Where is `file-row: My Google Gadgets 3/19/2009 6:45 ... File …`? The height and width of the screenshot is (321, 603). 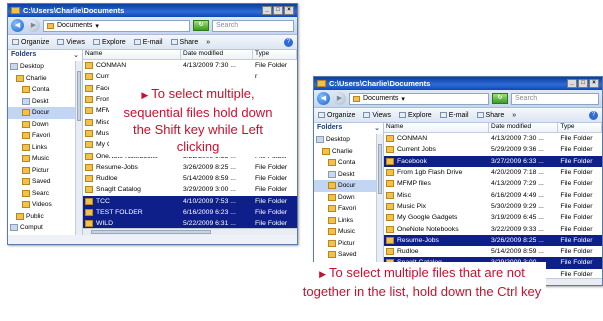 file-row: My Google Gadgets 3/19/2009 6:45 ... File … is located at coordinates (493, 217).